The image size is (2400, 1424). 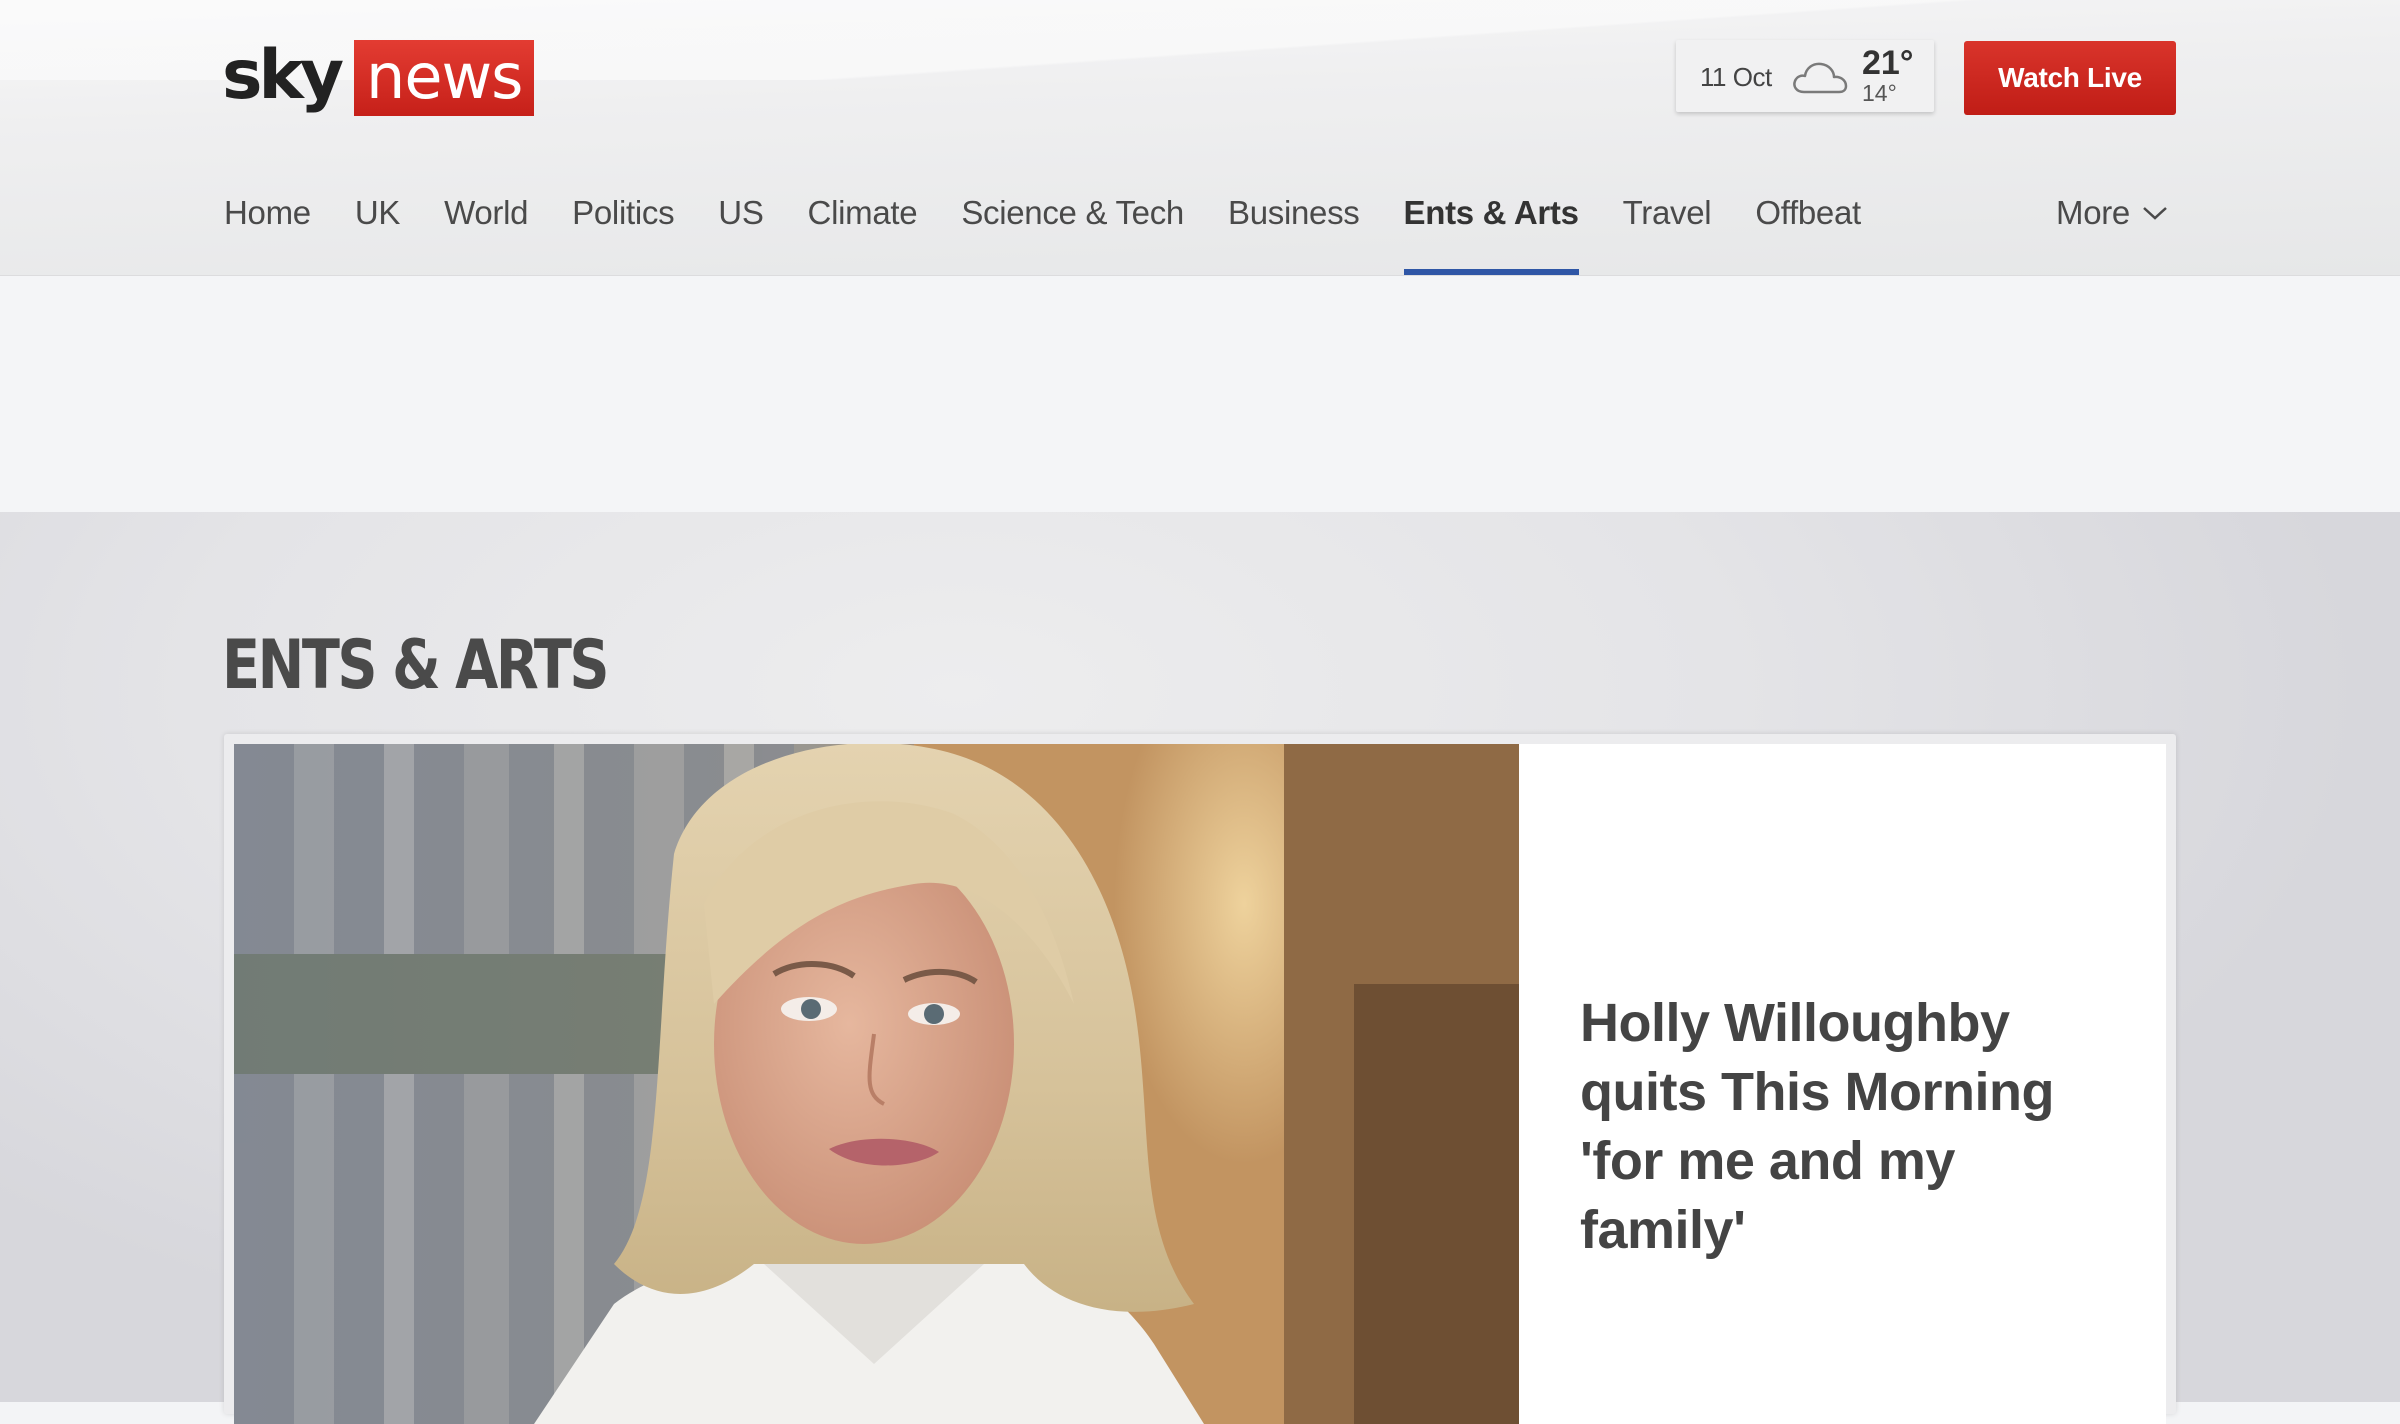 What do you see at coordinates (1820, 78) in the screenshot?
I see `cloud-icon` at bounding box center [1820, 78].